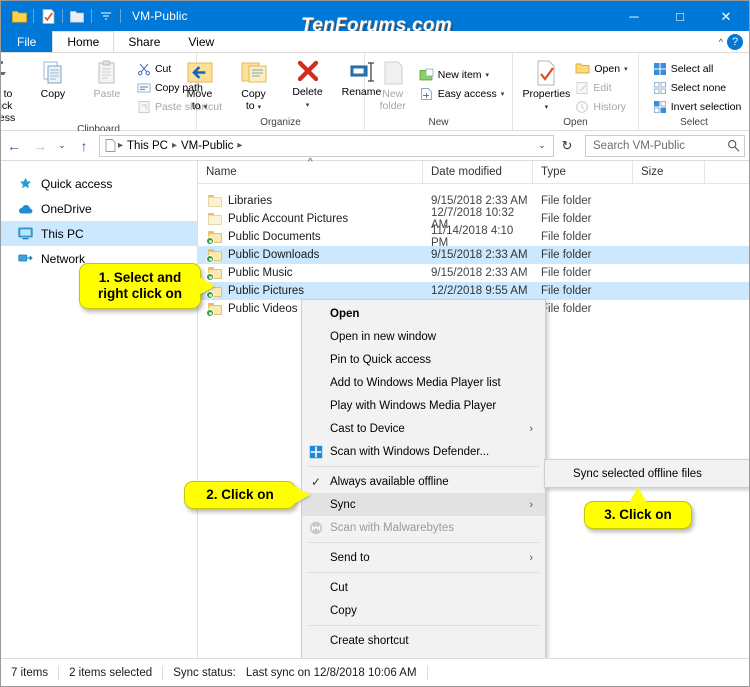  What do you see at coordinates (144, 41) in the screenshot?
I see `tab-share: Share` at bounding box center [144, 41].